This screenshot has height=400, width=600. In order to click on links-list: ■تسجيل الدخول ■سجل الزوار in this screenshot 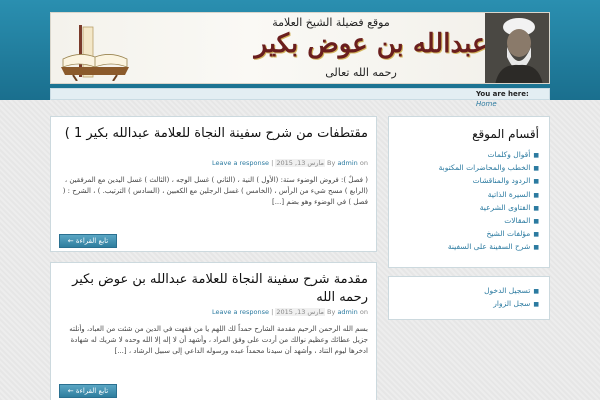, I will do `click(511, 298)`.